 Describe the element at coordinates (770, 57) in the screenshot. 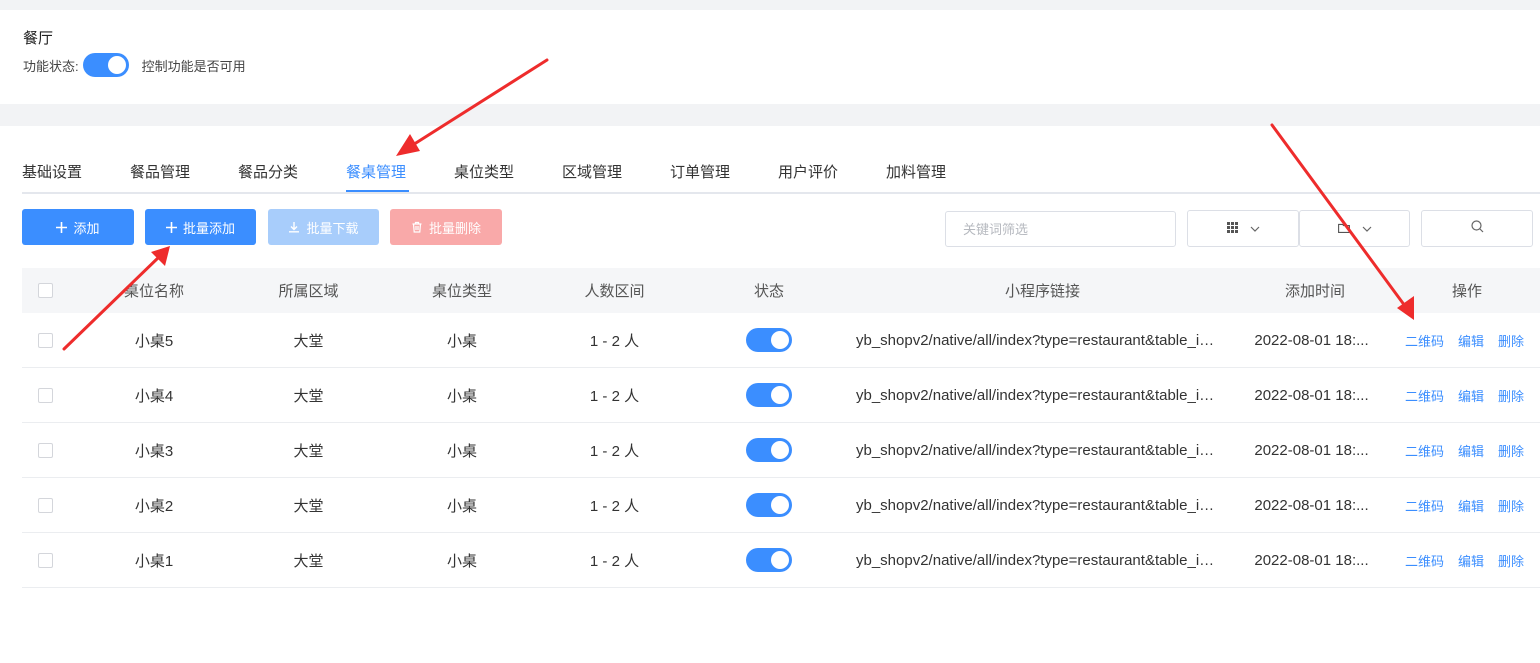

I see `feature-header: 餐厅 功能状态: 控制功能是否可用` at that location.